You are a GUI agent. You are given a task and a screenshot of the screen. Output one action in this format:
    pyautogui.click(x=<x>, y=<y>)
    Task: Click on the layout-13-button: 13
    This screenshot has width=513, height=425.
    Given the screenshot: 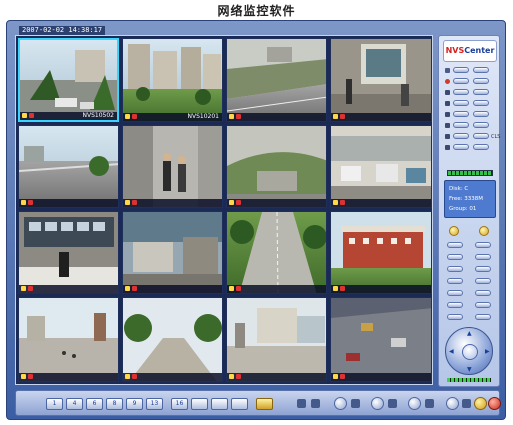 What is the action you would take?
    pyautogui.click(x=154, y=404)
    